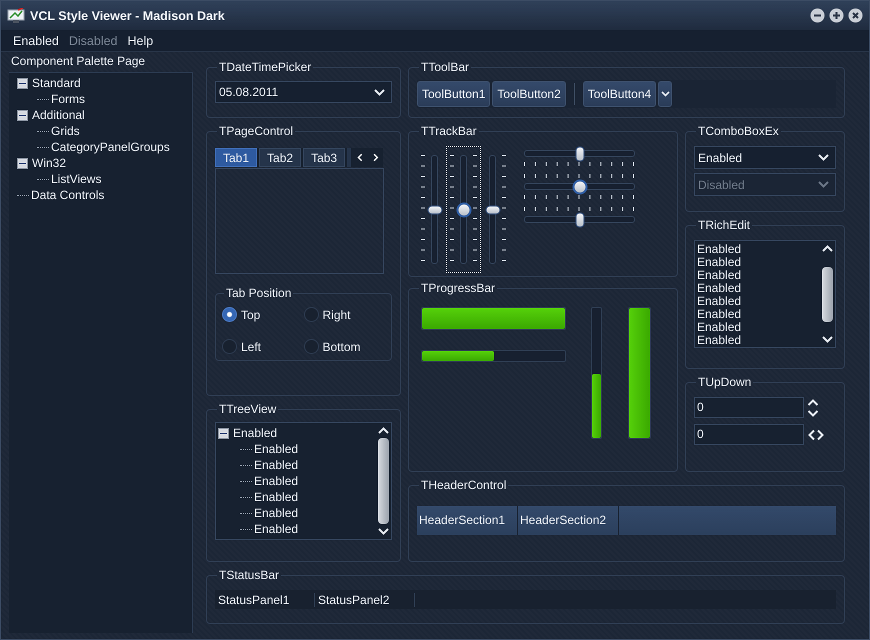  Describe the element at coordinates (127, 15) in the screenshot. I see `window-title: VCL Style Viewer - Madison Dark` at that location.